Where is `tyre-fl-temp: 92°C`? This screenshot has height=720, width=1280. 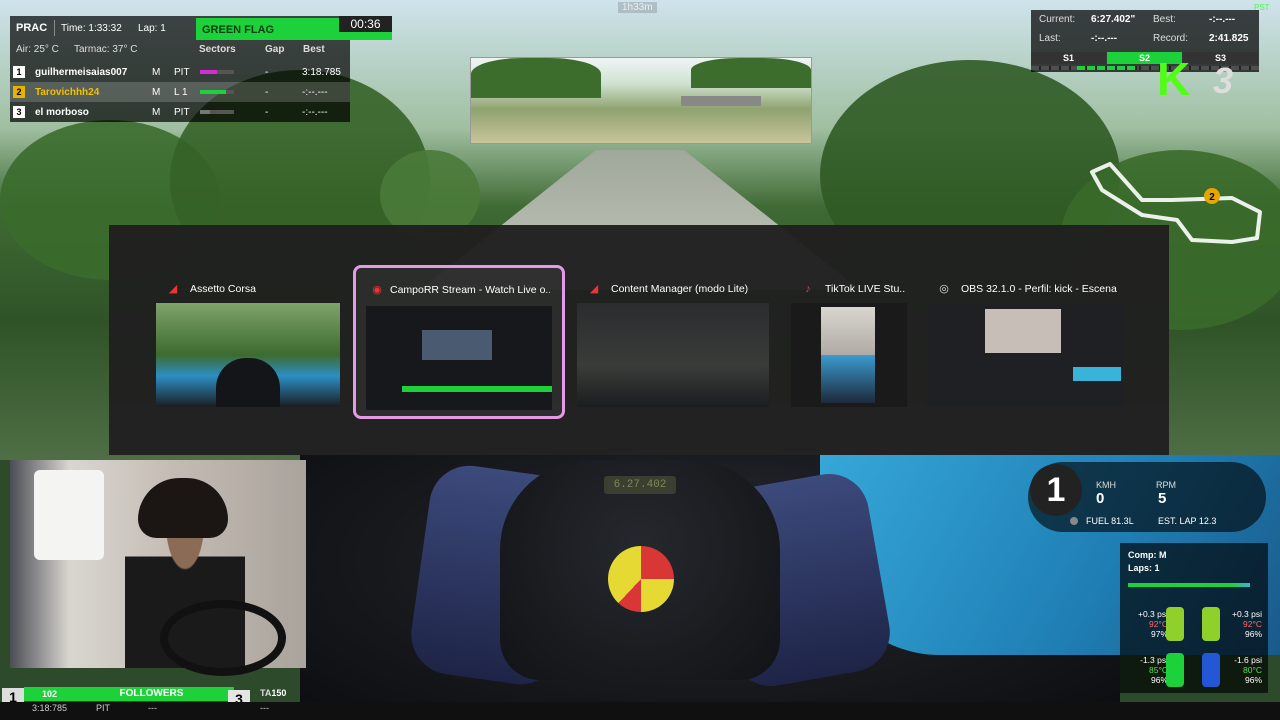 tyre-fl-temp: 92°C is located at coordinates (1158, 624).